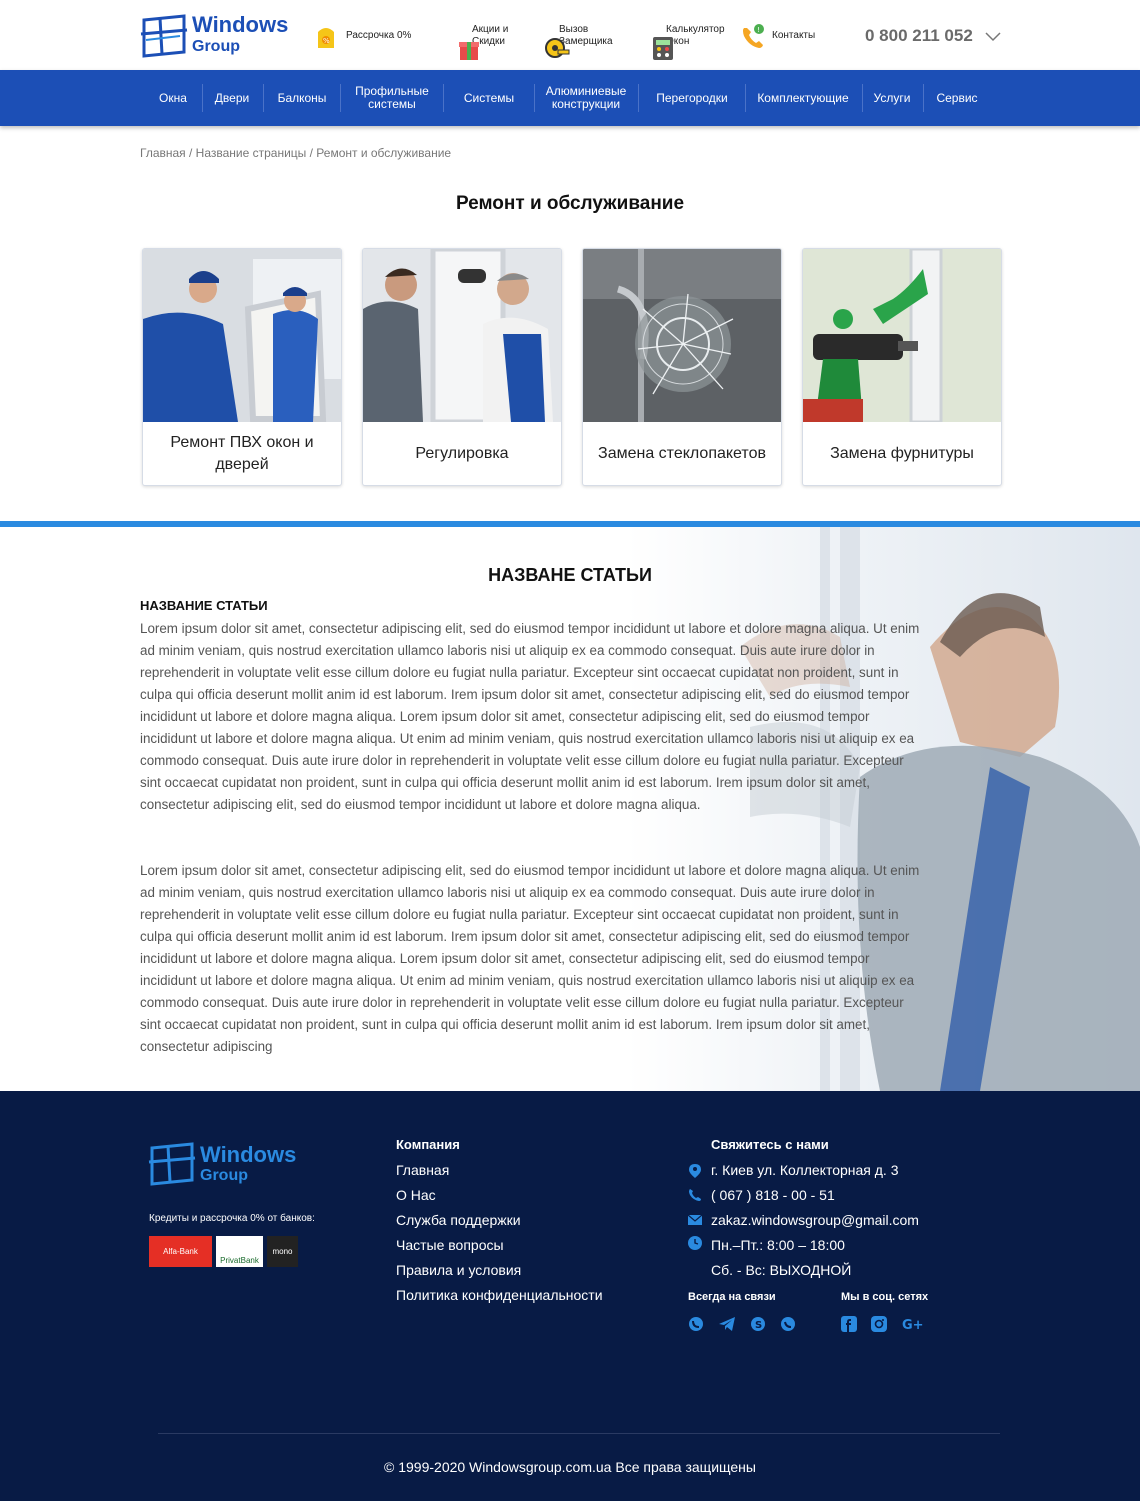  Describe the element at coordinates (778, 1245) in the screenshot. I see `working-hours-weekdays: Пн.–Пт.: 8:00 – 18:00` at that location.